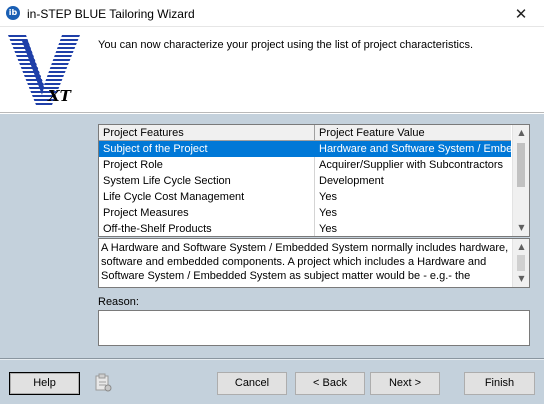  Describe the element at coordinates (207, 213) in the screenshot. I see `feature-cell: Project Measures` at that location.